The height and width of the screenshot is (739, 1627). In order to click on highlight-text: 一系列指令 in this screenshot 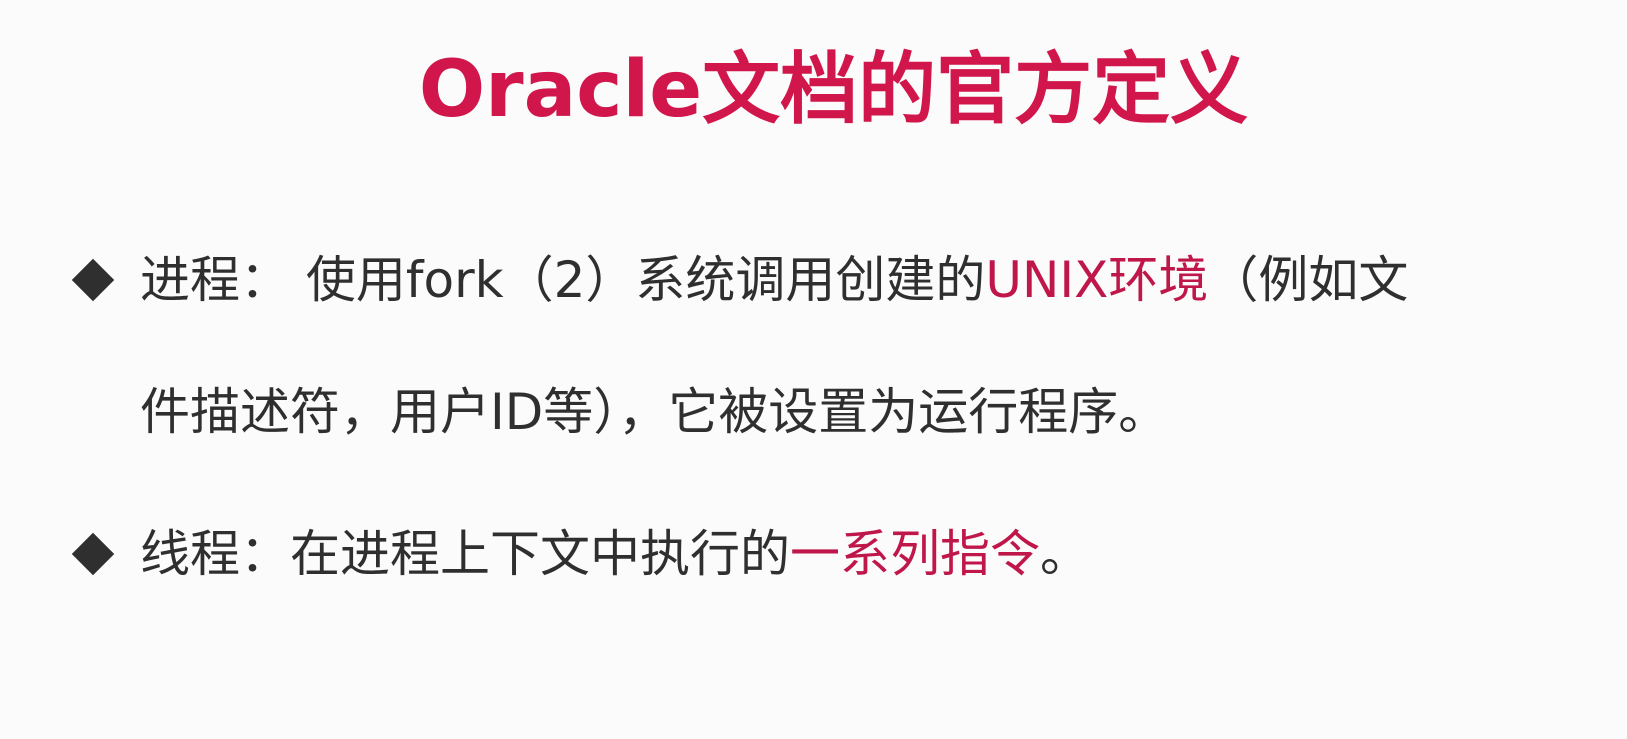, I will do `click(915, 554)`.